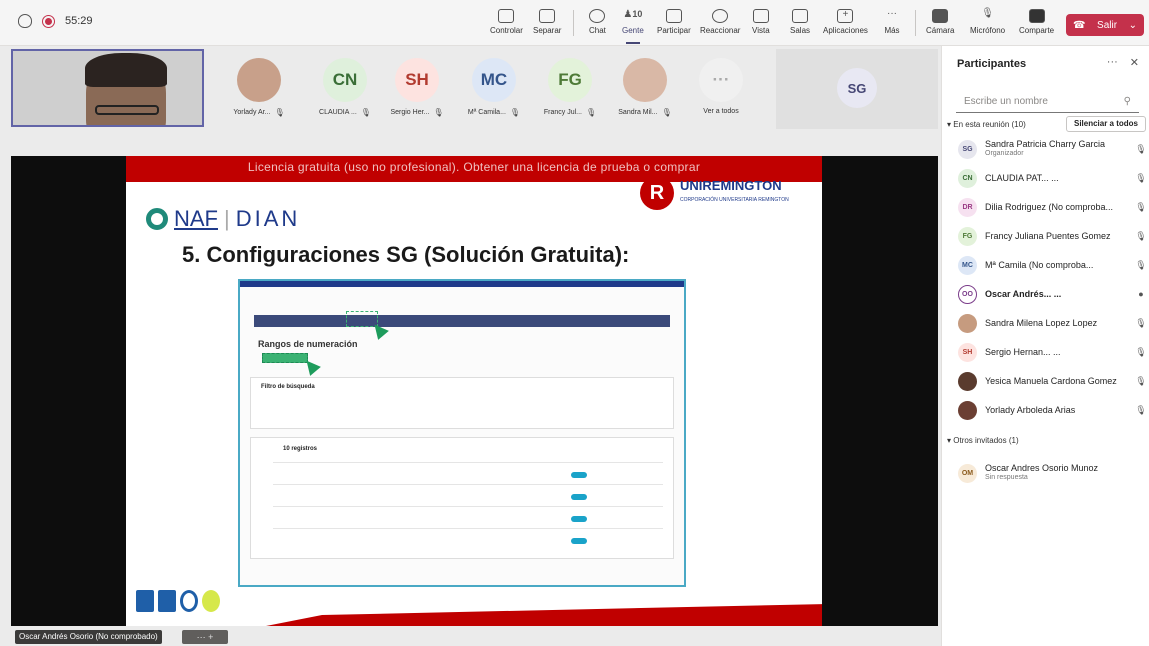  Describe the element at coordinates (633, 26) in the screenshot. I see `people-button: ♟10 Gente` at that location.